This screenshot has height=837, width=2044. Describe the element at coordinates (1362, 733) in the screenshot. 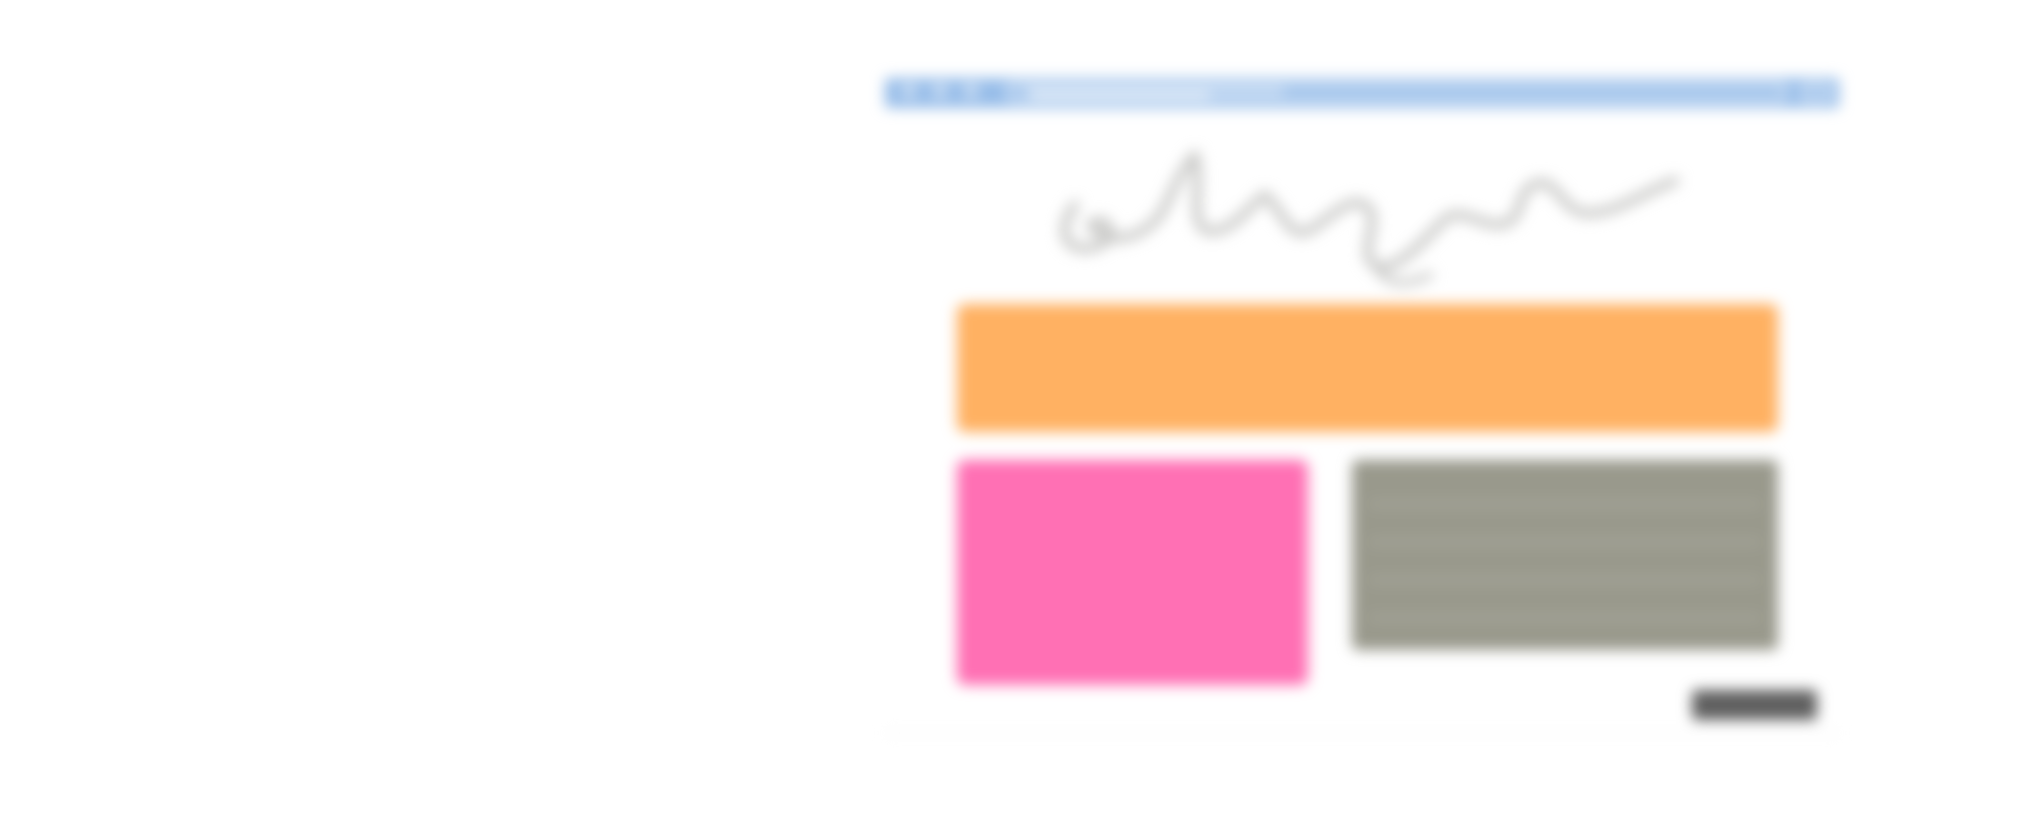

I see `frame-edge` at that location.